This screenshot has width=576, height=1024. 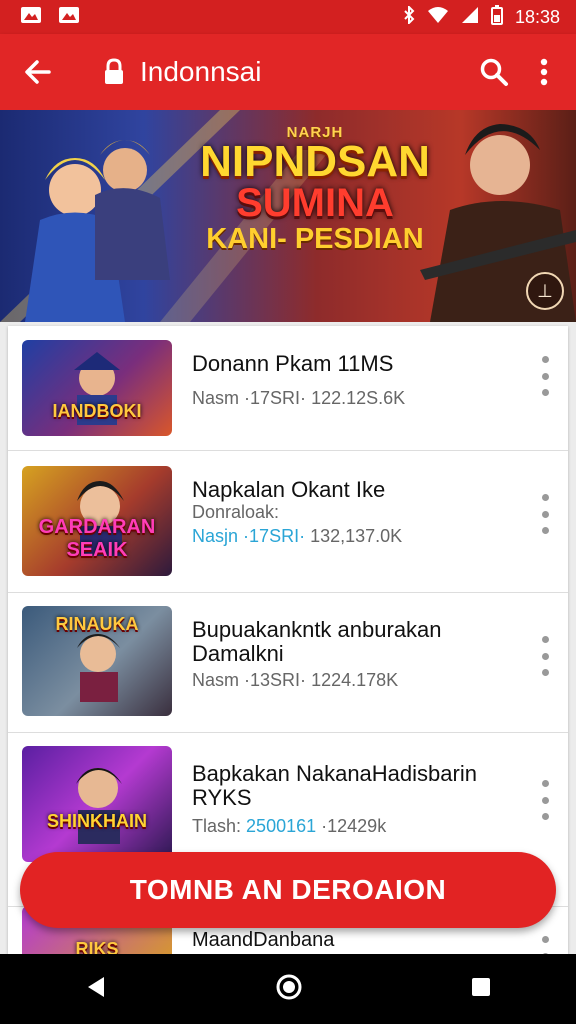 I want to click on back-arrow-icon, so click(x=38, y=72).